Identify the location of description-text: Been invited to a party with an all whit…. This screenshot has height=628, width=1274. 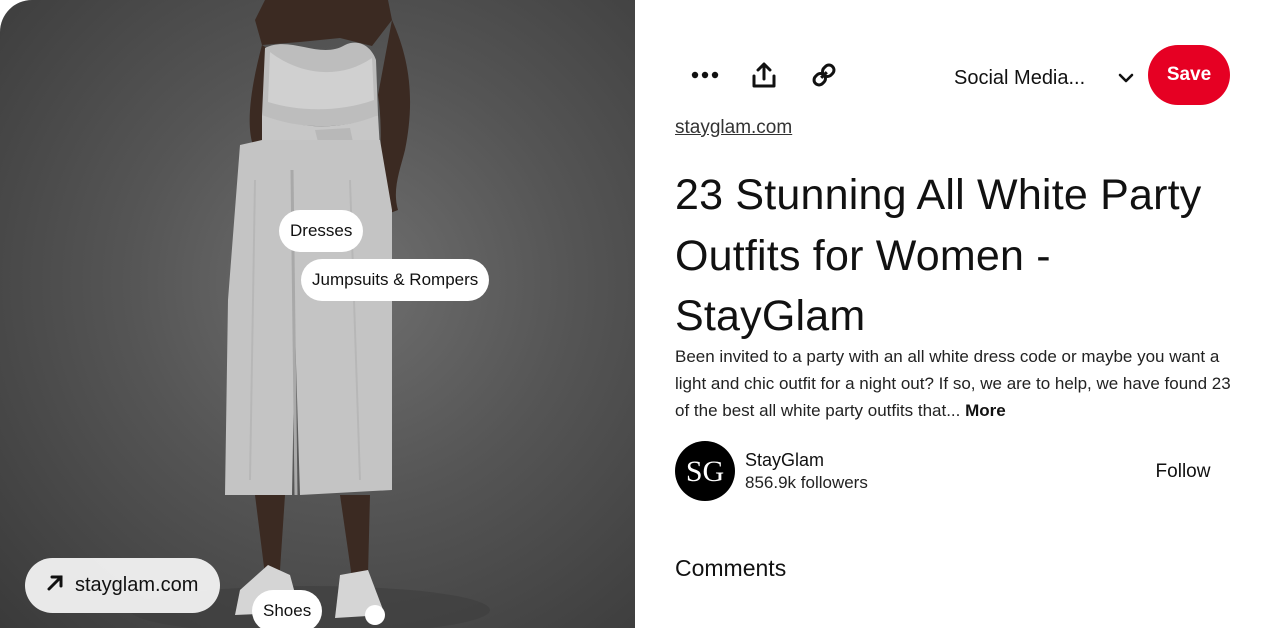
(953, 383).